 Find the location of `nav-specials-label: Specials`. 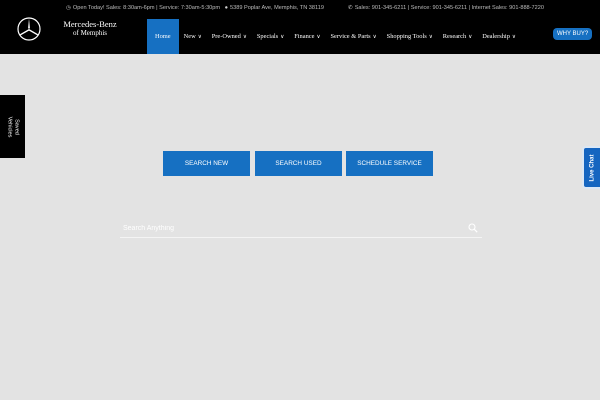

nav-specials-label: Specials is located at coordinates (267, 36).